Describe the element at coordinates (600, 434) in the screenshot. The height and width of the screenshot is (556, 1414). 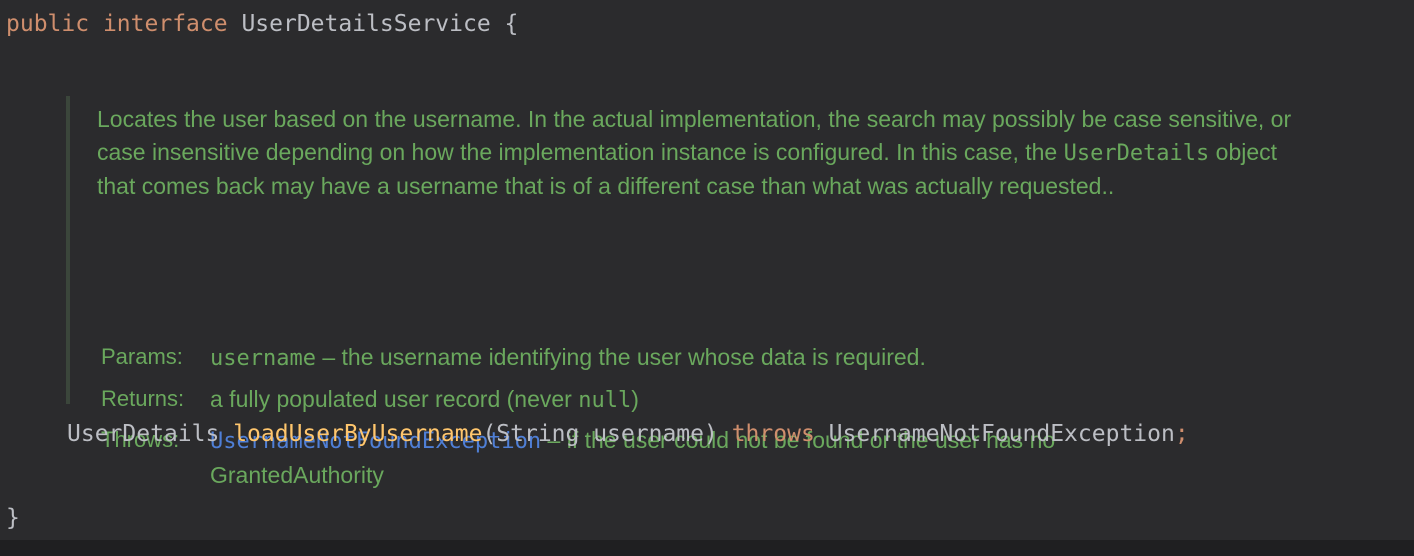
I see `method-params: (String username)` at that location.